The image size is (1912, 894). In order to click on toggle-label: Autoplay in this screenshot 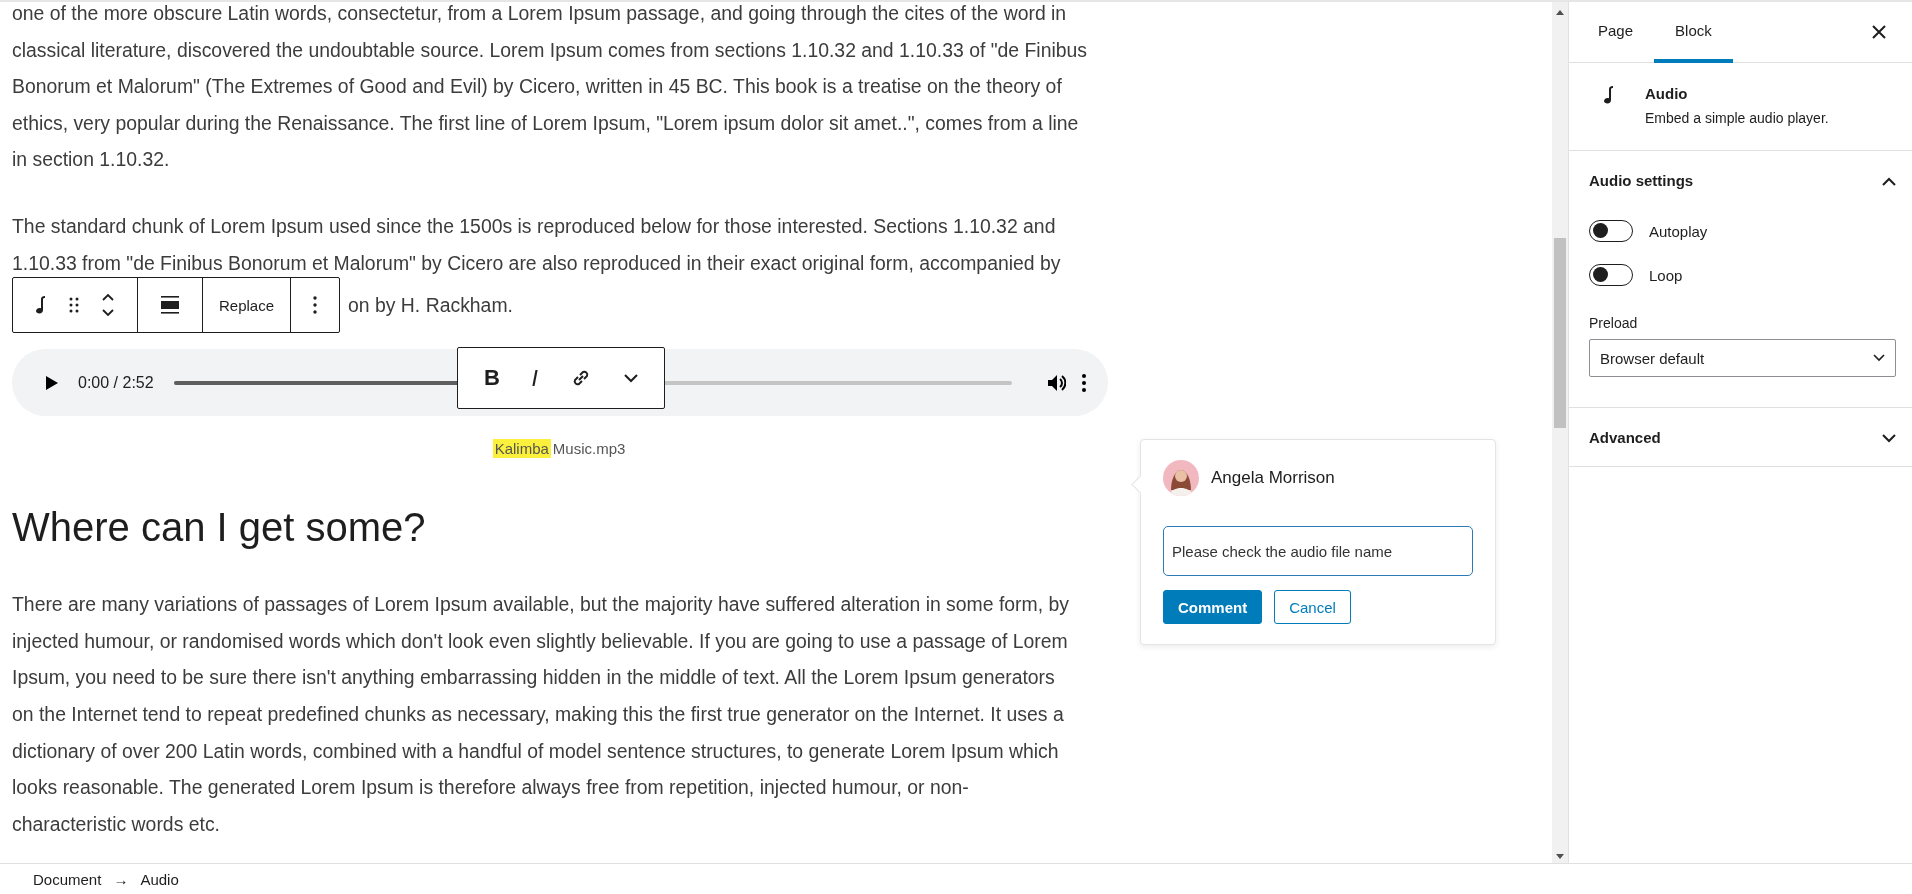, I will do `click(1678, 231)`.